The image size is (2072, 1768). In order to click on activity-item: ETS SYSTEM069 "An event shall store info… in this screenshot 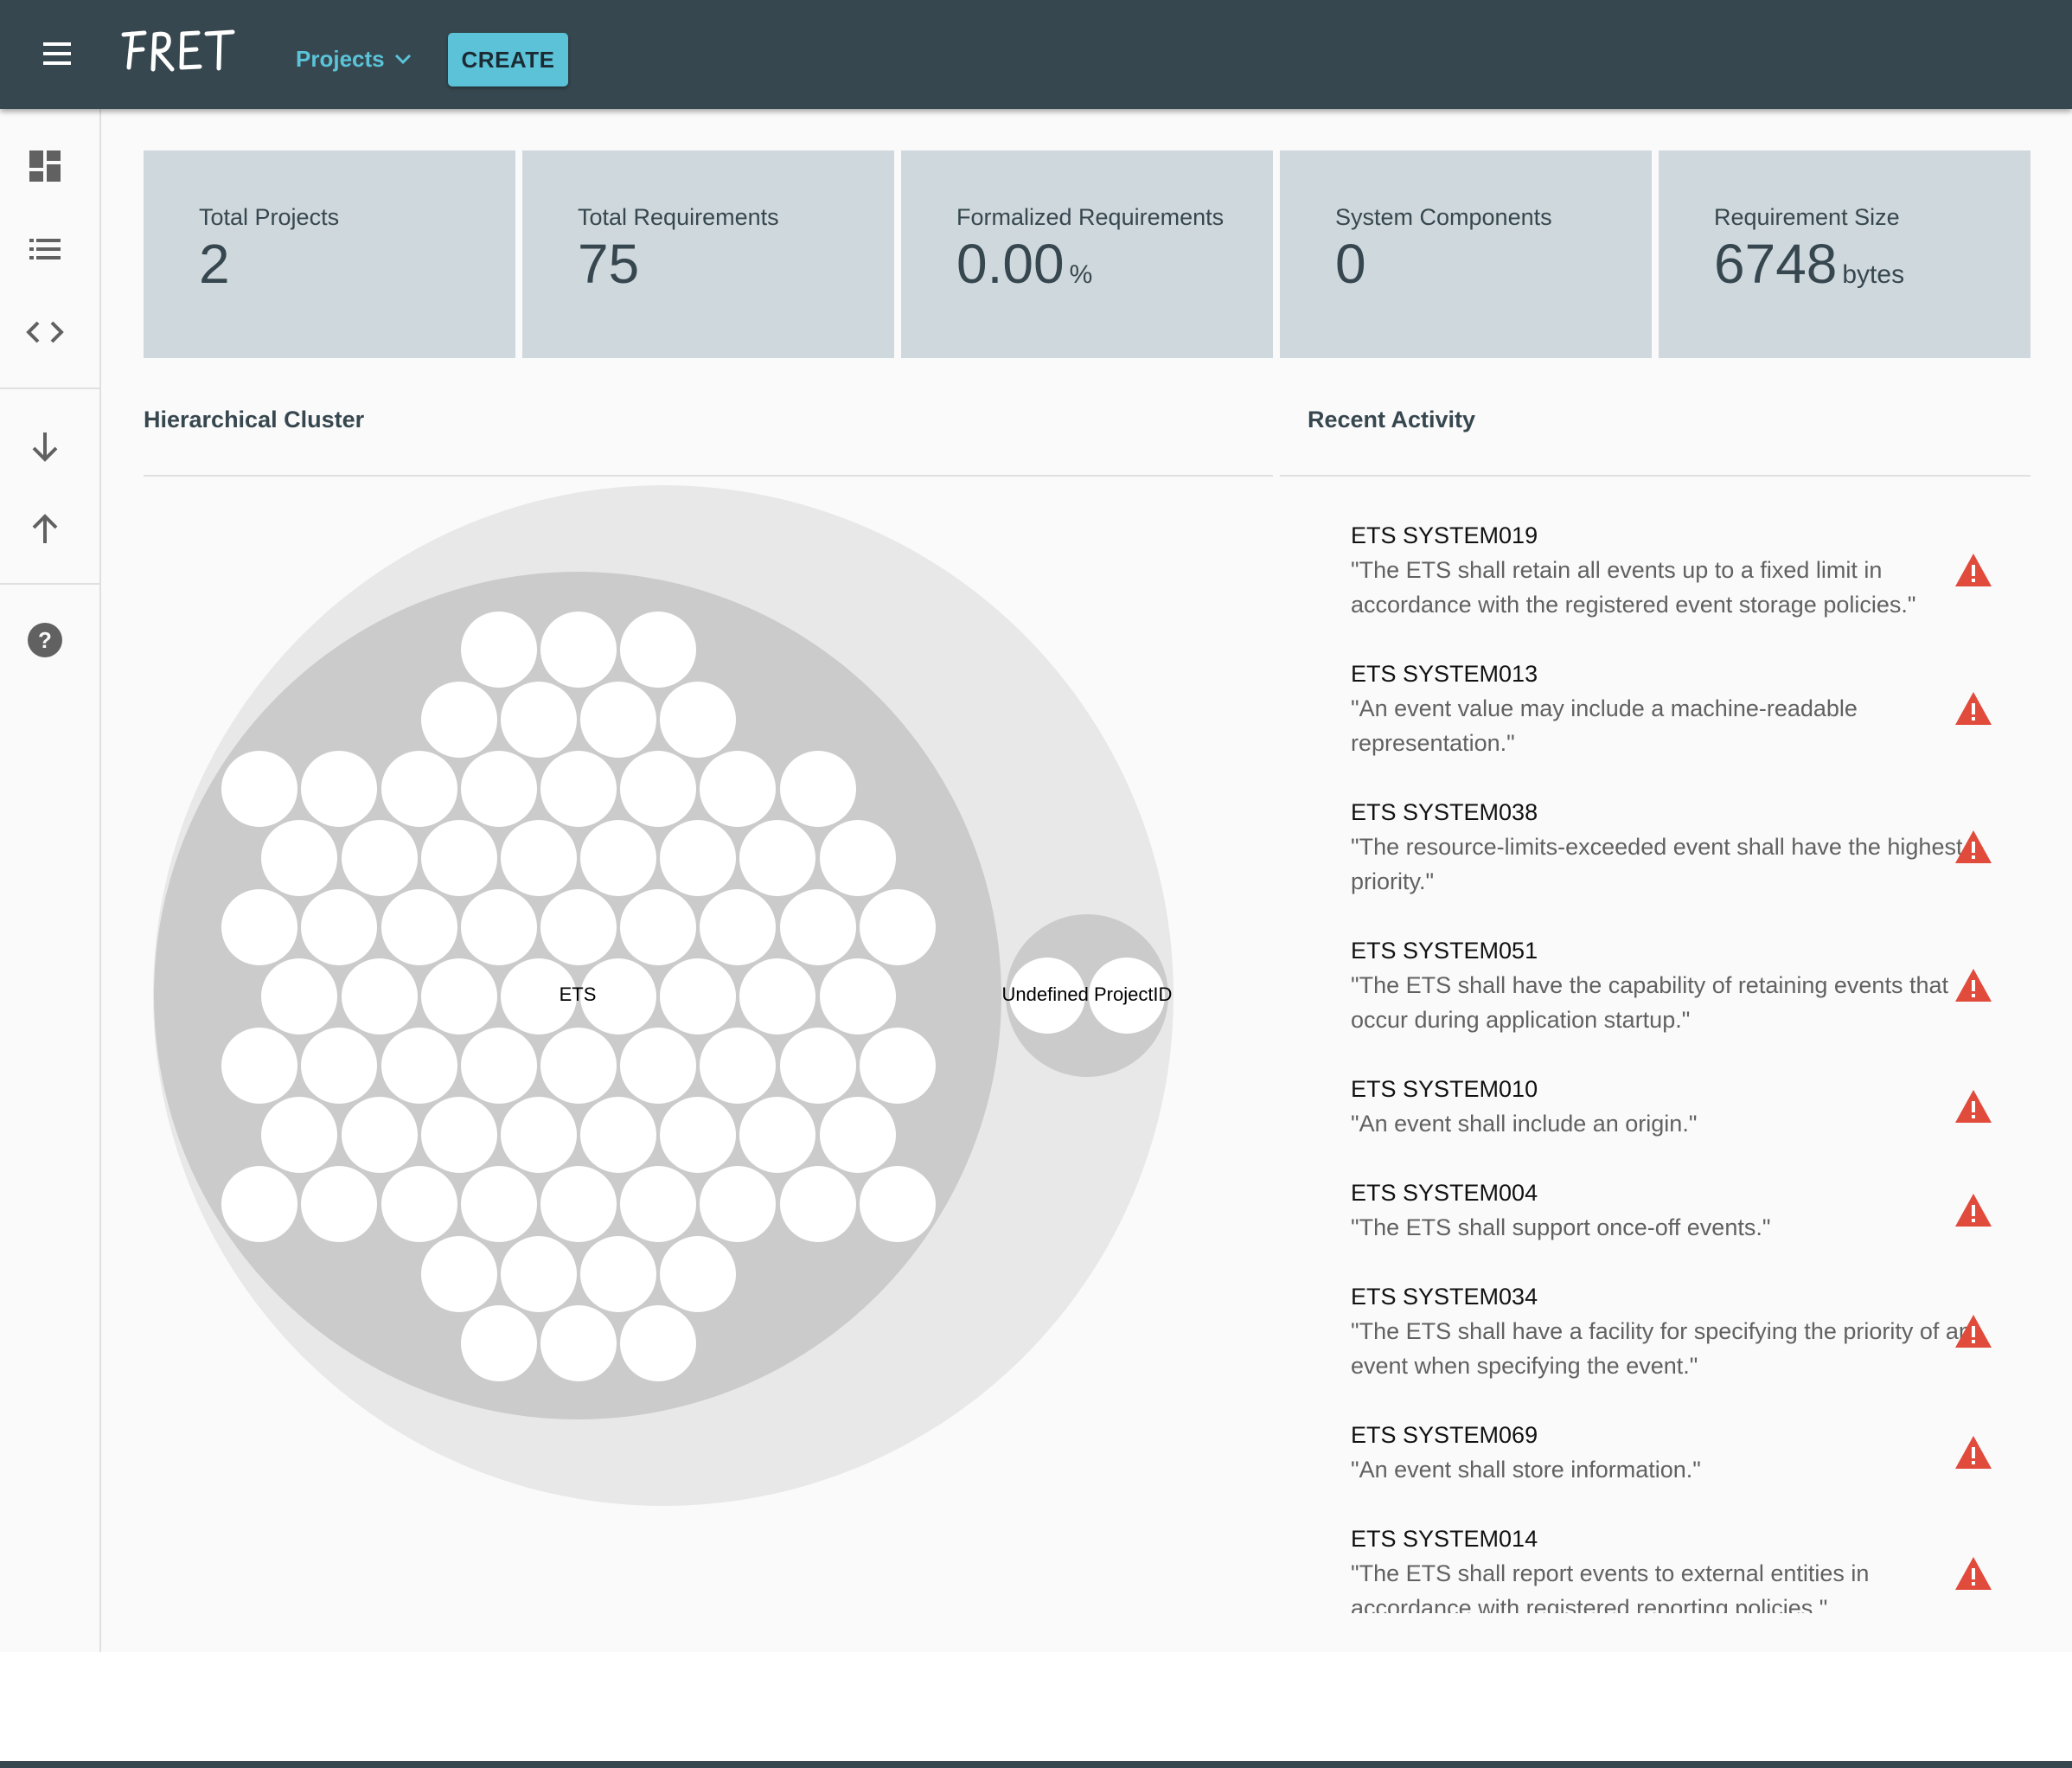, I will do `click(1684, 1452)`.